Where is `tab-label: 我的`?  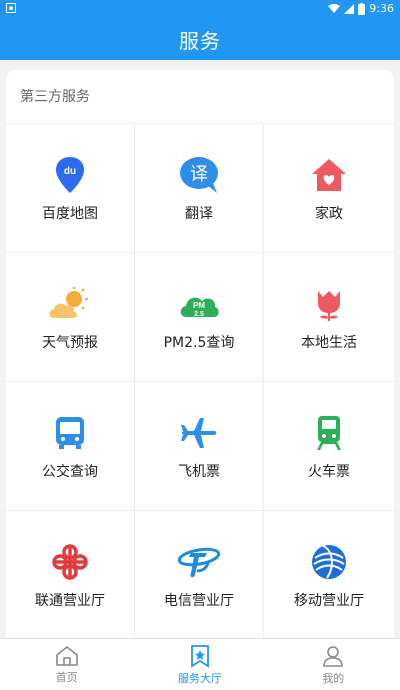
tab-label: 我的 is located at coordinates (333, 678).